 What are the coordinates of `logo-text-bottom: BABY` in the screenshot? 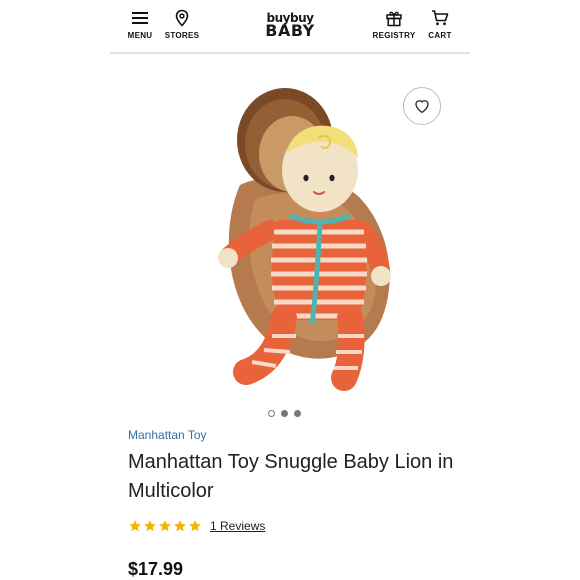 It's located at (290, 30).